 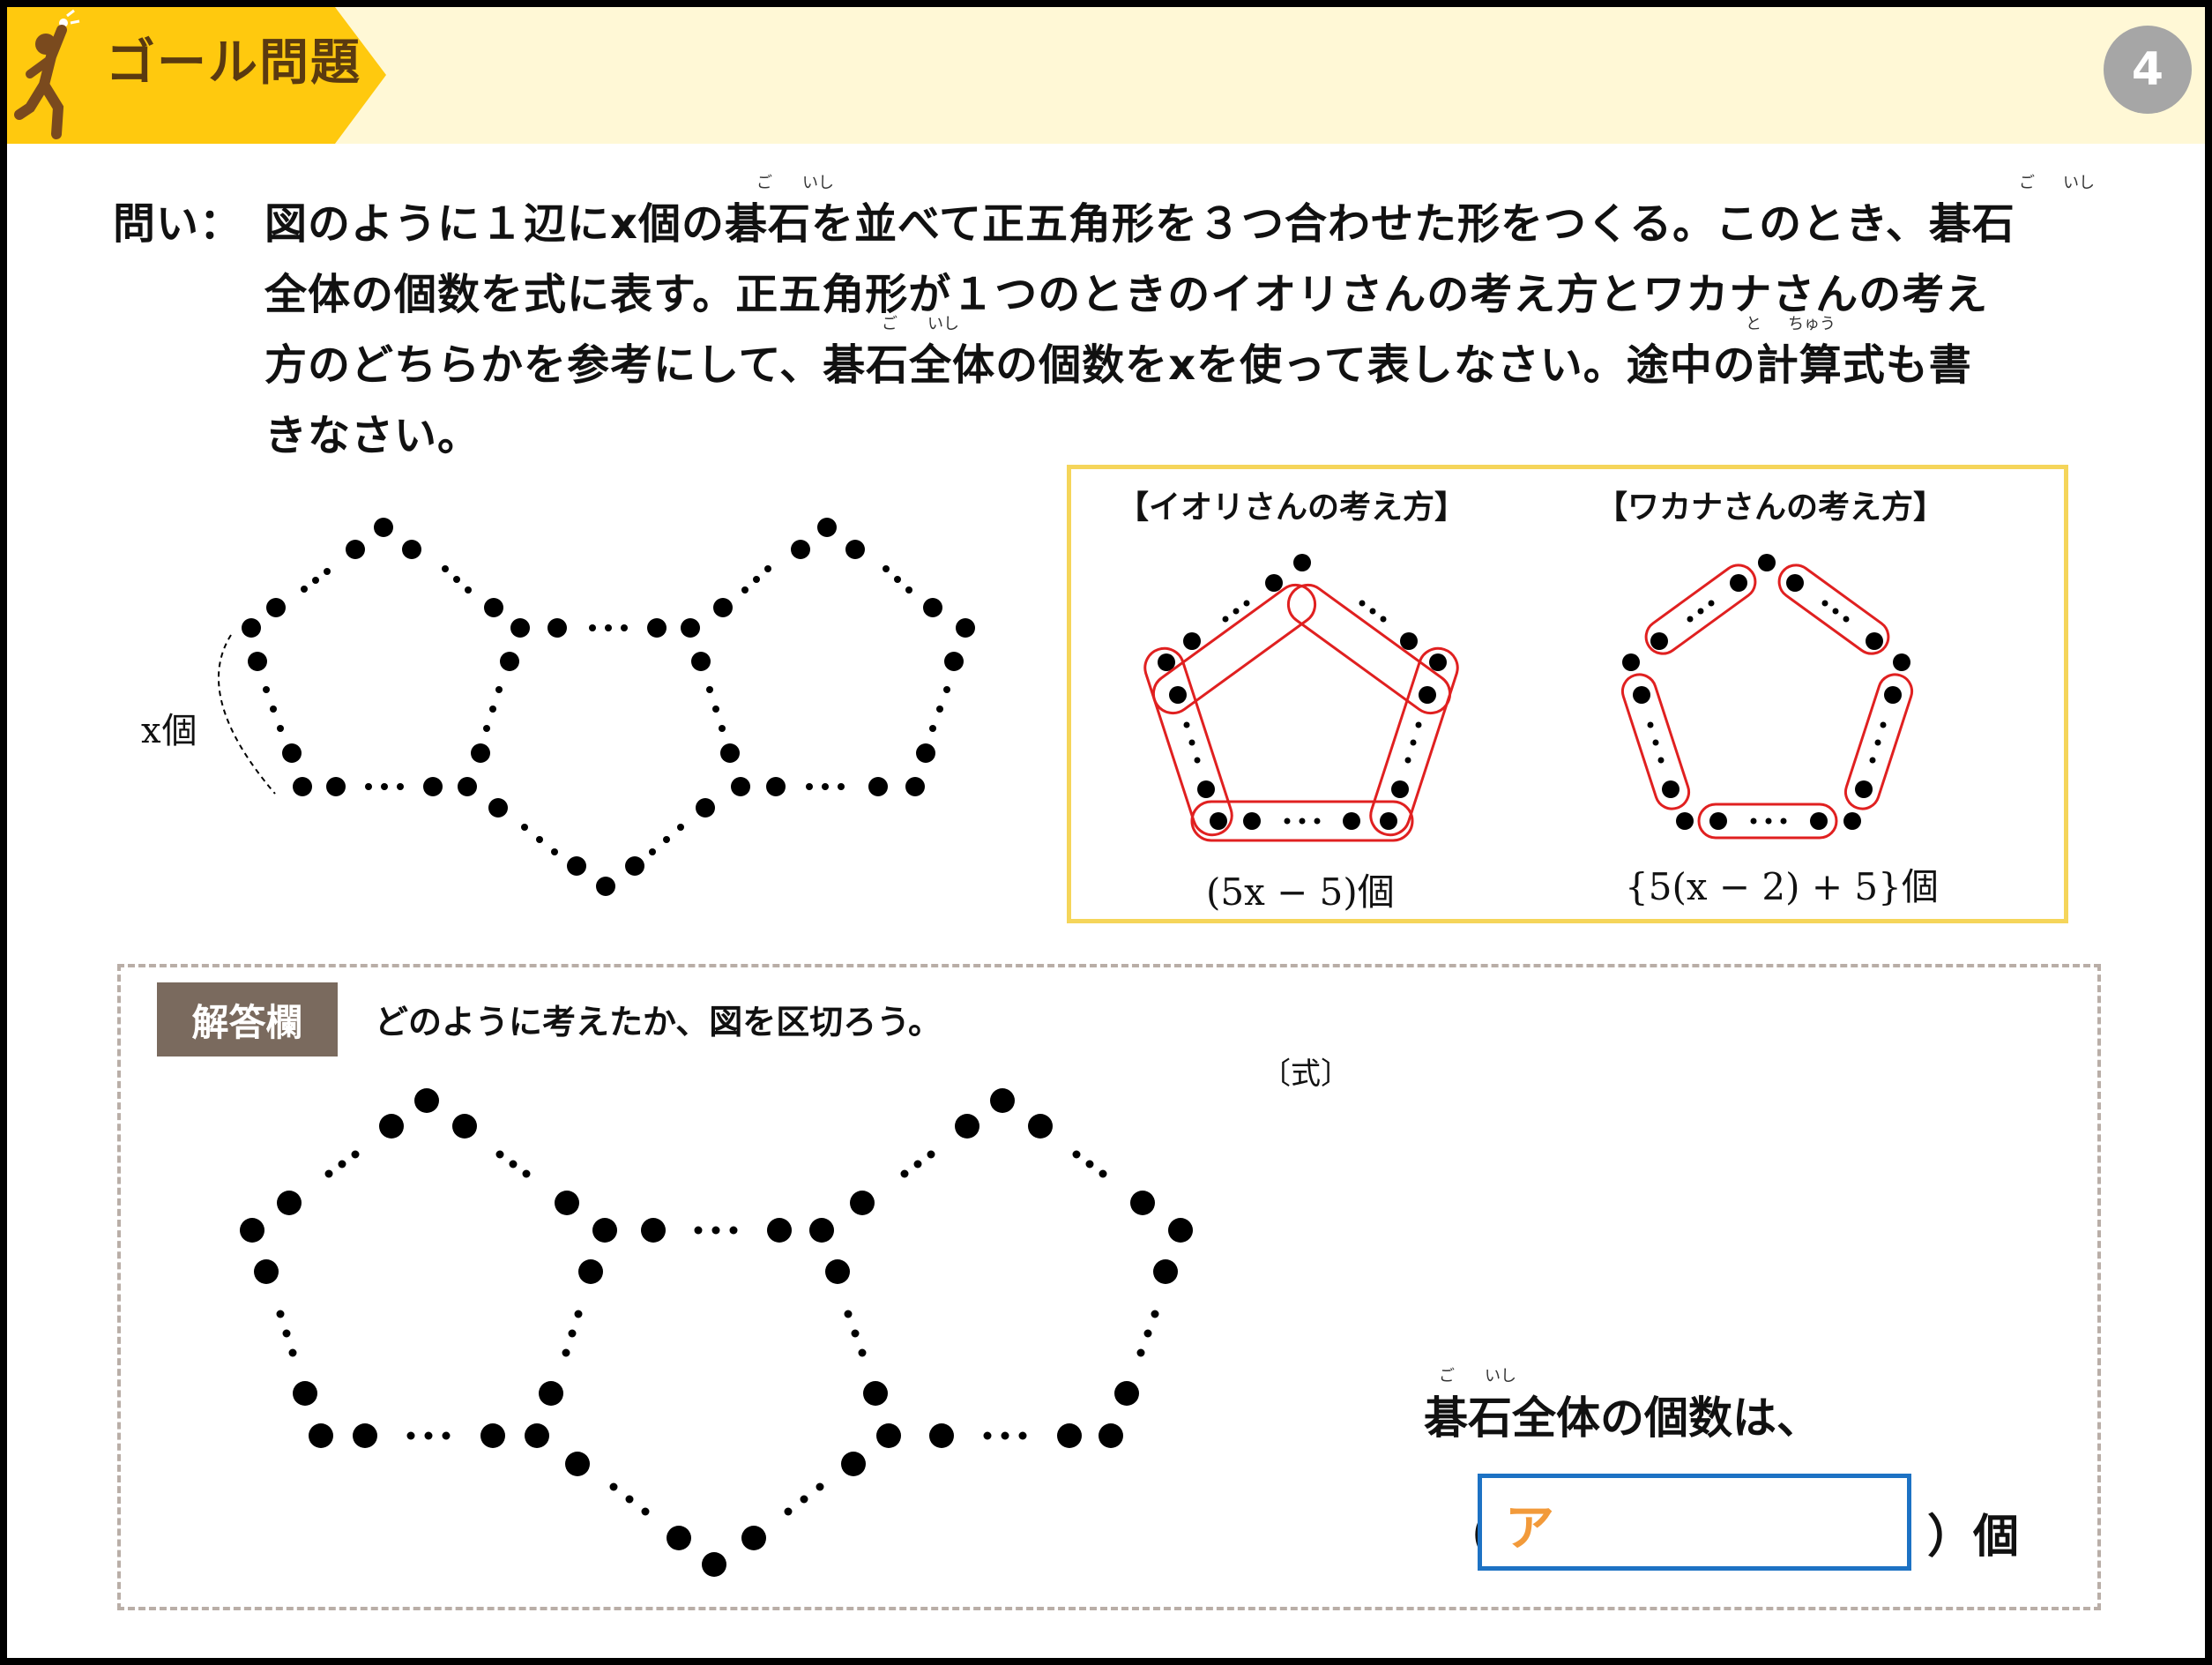 What do you see at coordinates (1447, 1376) in the screenshot?
I see `ruby-go: ご` at bounding box center [1447, 1376].